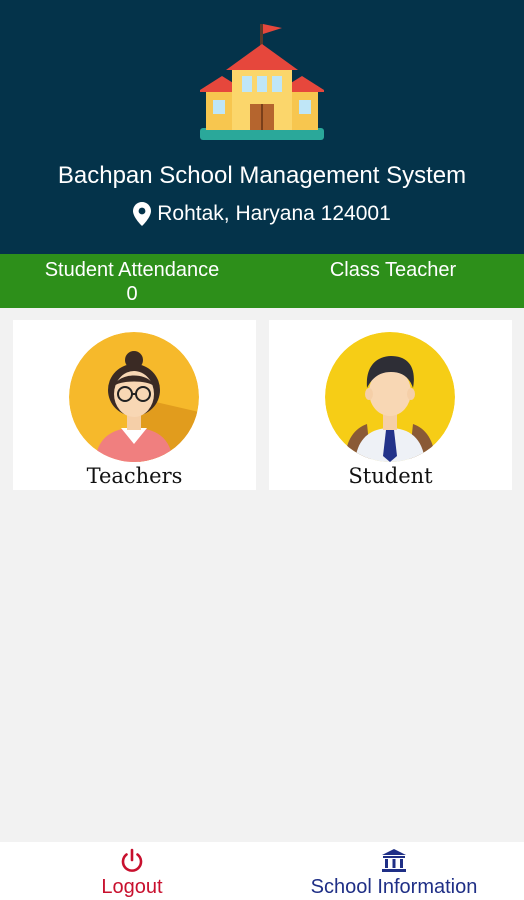 This screenshot has width=524, height=900. Describe the element at coordinates (262, 281) in the screenshot. I see `stats-bar: Student Attendance 0 Class Teacher` at that location.